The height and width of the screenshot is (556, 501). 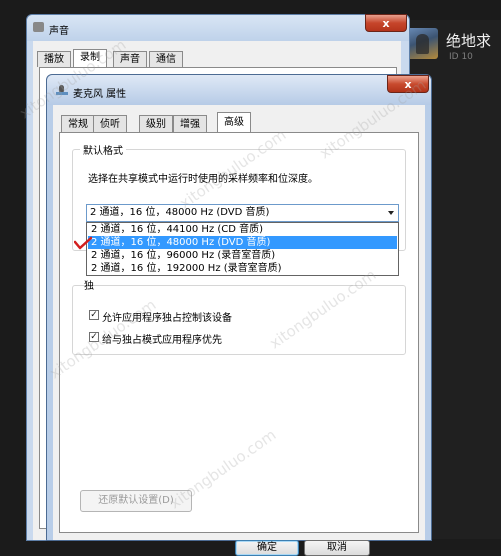 I want to click on sound-window-title: 声音, so click(x=59, y=31).